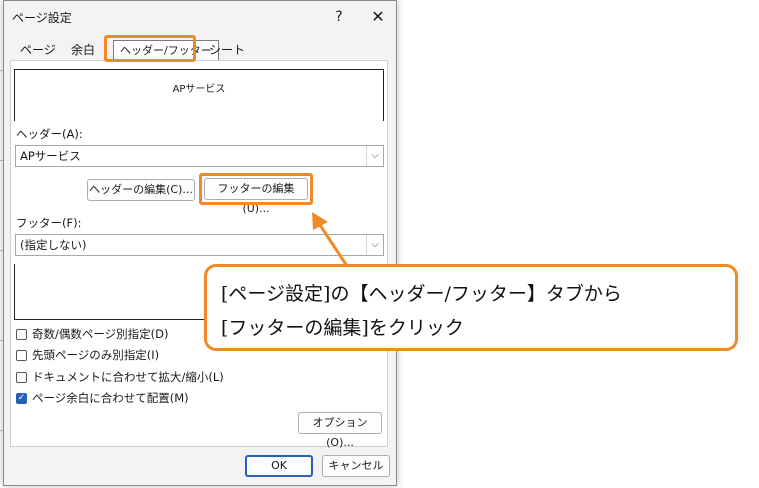 Image resolution: width=759 pixels, height=488 pixels. Describe the element at coordinates (421, 294) in the screenshot. I see `callout-line-1: [ページ設定]の【ヘッダー/フッター】タブから` at that location.